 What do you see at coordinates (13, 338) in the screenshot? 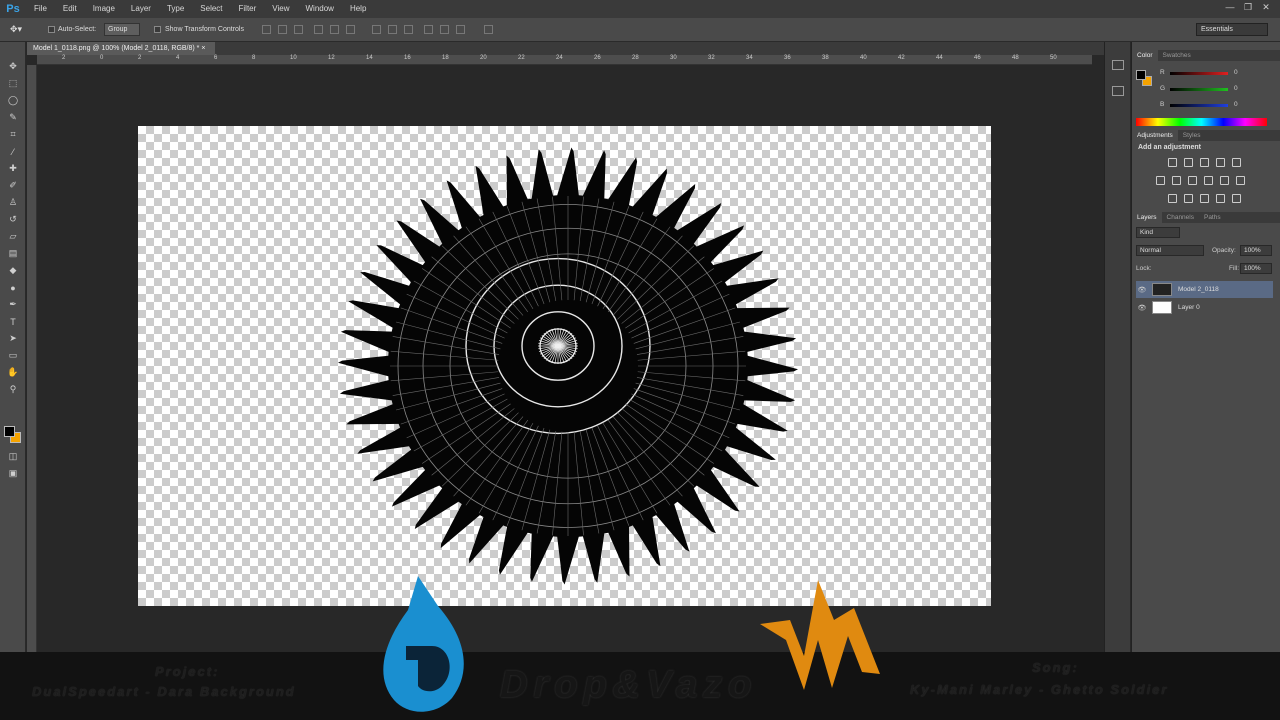
I see `path-select-tool-icon: ➤` at bounding box center [13, 338].